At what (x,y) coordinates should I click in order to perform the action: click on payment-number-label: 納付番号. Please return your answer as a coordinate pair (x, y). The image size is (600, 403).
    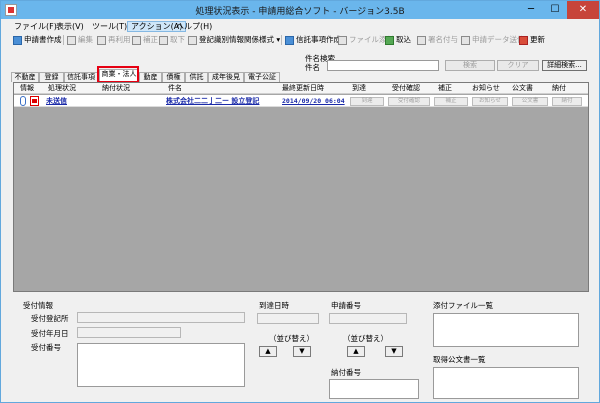
    Looking at the image, I should click on (346, 372).